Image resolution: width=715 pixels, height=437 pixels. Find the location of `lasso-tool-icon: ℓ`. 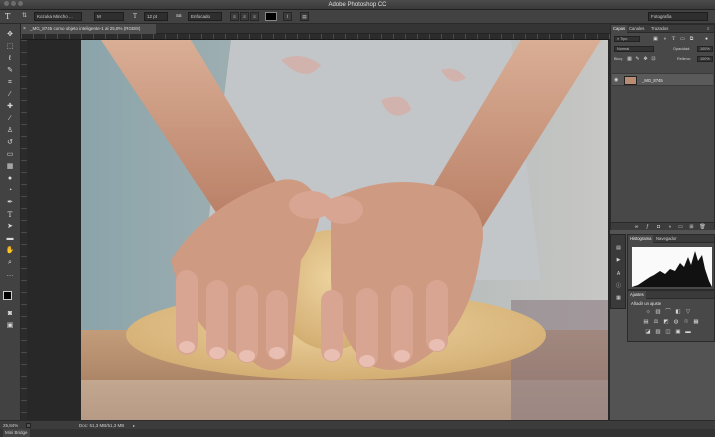

lasso-tool-icon: ℓ is located at coordinates (10, 59).